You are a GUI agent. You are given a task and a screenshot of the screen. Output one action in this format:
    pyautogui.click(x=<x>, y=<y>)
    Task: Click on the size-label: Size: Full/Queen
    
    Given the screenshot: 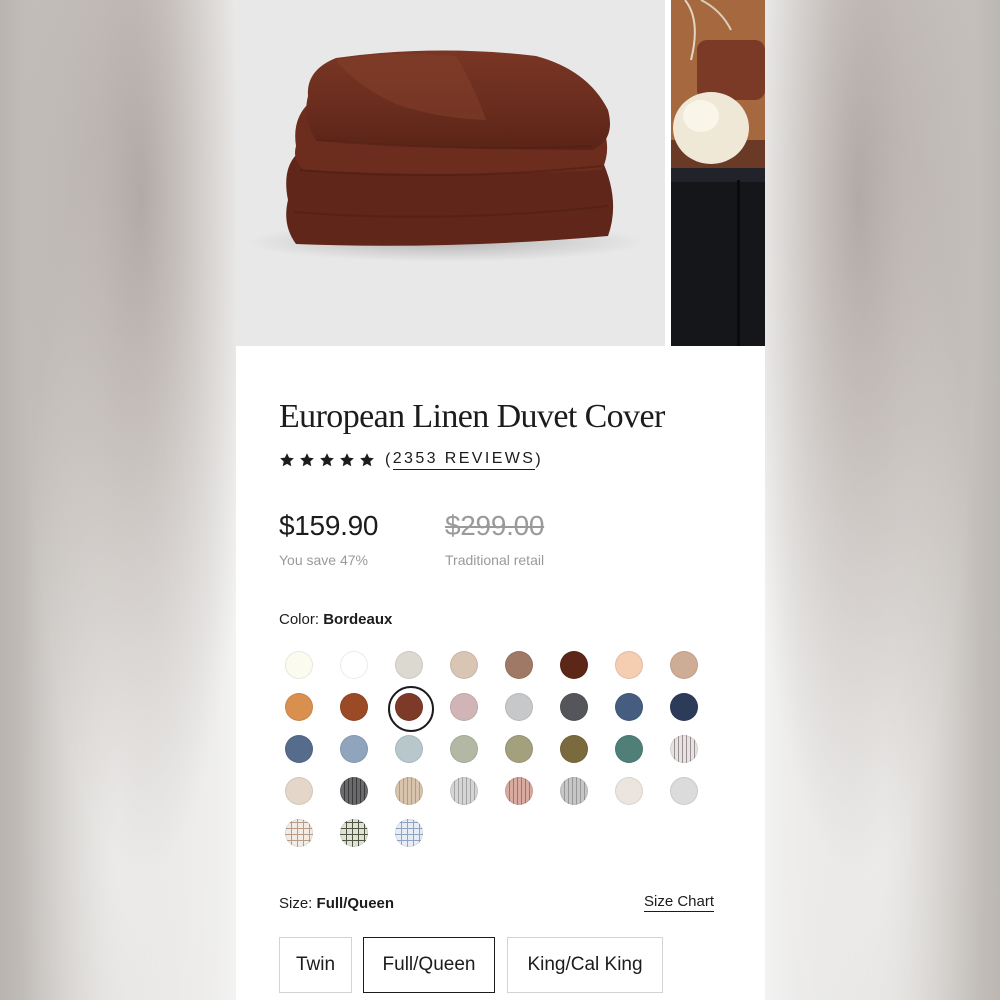 What is the action you would take?
    pyautogui.click(x=336, y=903)
    